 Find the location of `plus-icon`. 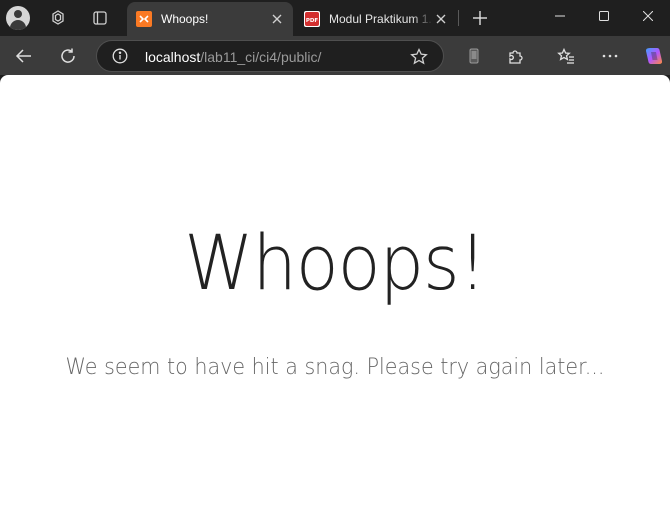

plus-icon is located at coordinates (480, 18).